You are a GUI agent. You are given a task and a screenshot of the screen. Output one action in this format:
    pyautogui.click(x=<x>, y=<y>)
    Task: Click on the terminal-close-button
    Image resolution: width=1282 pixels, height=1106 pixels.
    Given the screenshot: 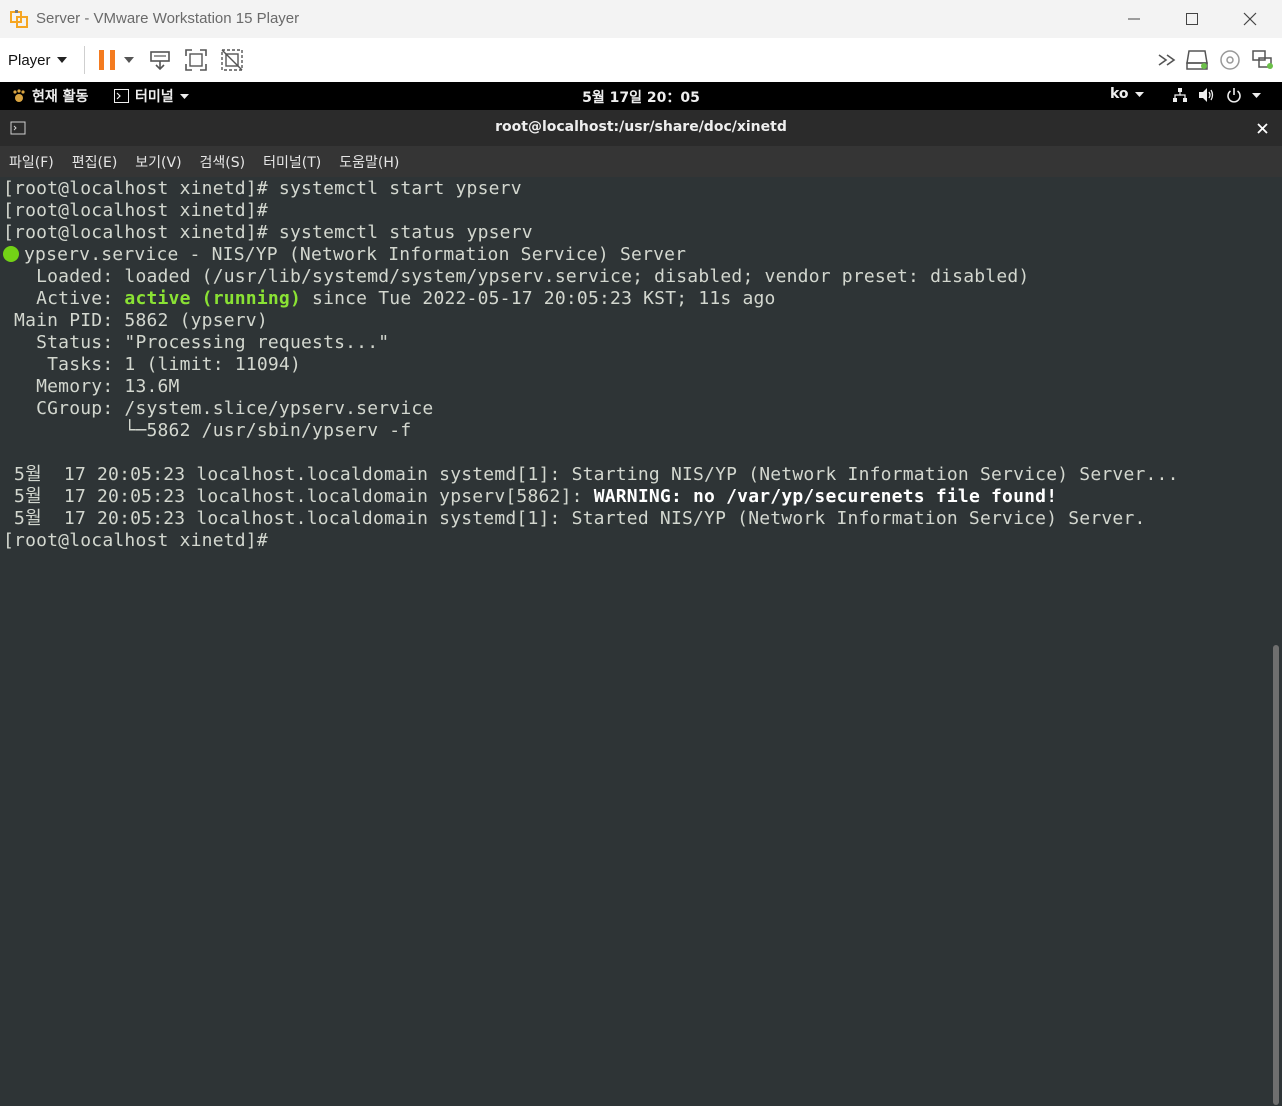 What is the action you would take?
    pyautogui.click(x=1262, y=128)
    